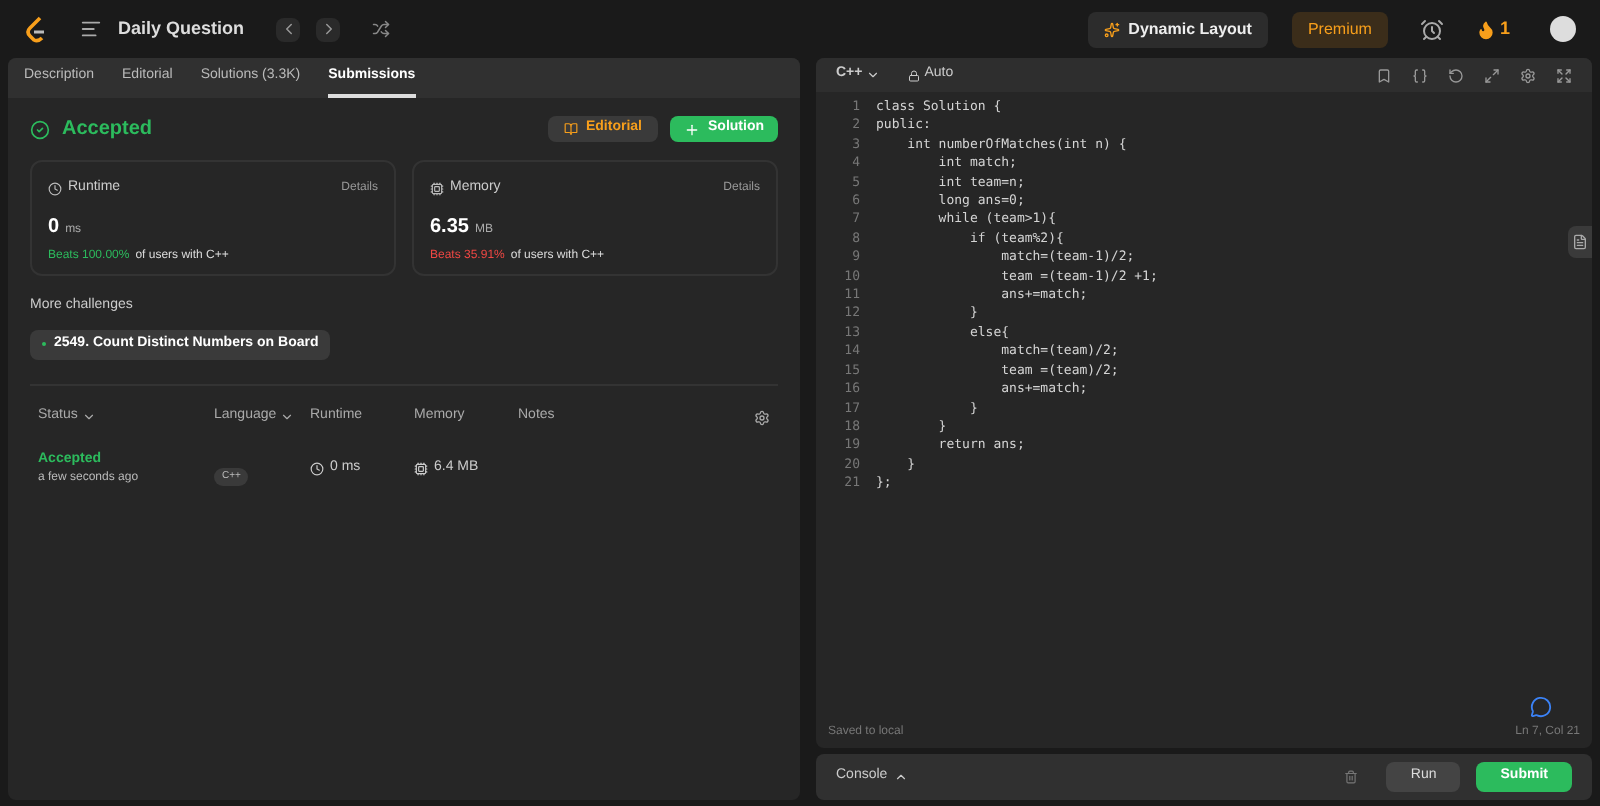 The height and width of the screenshot is (806, 1600). What do you see at coordinates (1485, 29) in the screenshot?
I see `flame-icon` at bounding box center [1485, 29].